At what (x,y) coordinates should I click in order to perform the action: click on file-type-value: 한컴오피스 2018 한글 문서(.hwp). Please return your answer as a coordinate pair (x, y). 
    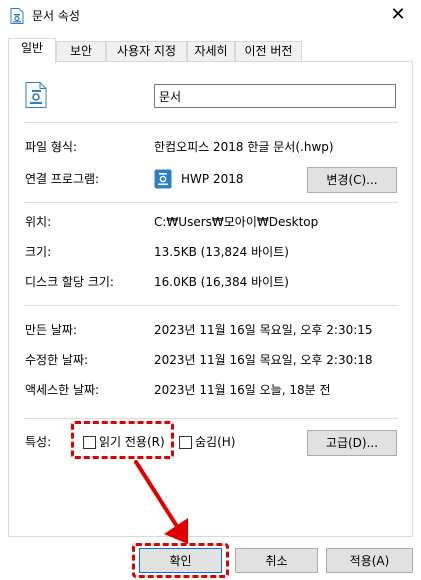
    Looking at the image, I should click on (244, 147).